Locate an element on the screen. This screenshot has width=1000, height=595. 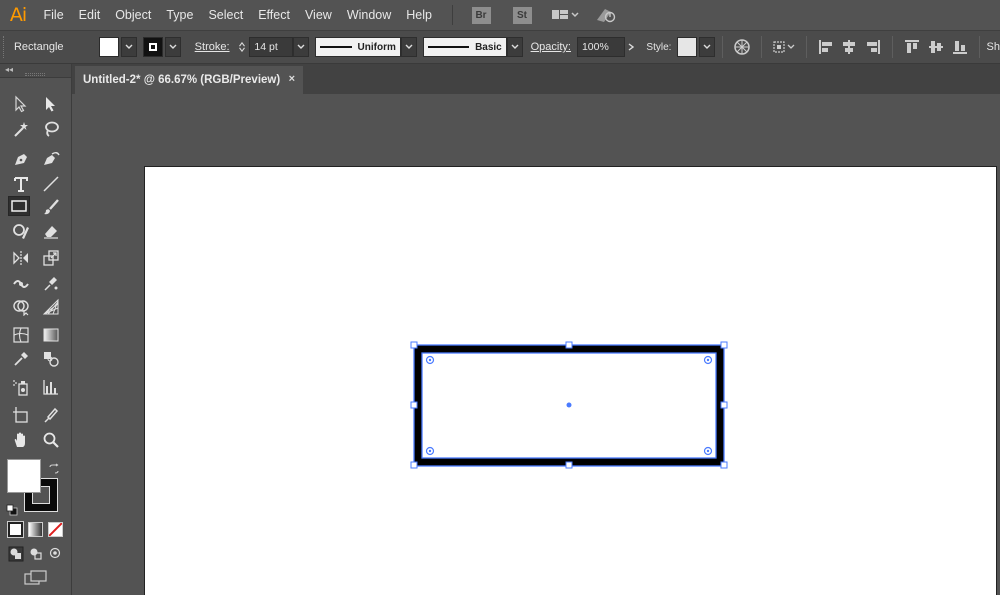
zoom-tool-icon is located at coordinates (51, 440).